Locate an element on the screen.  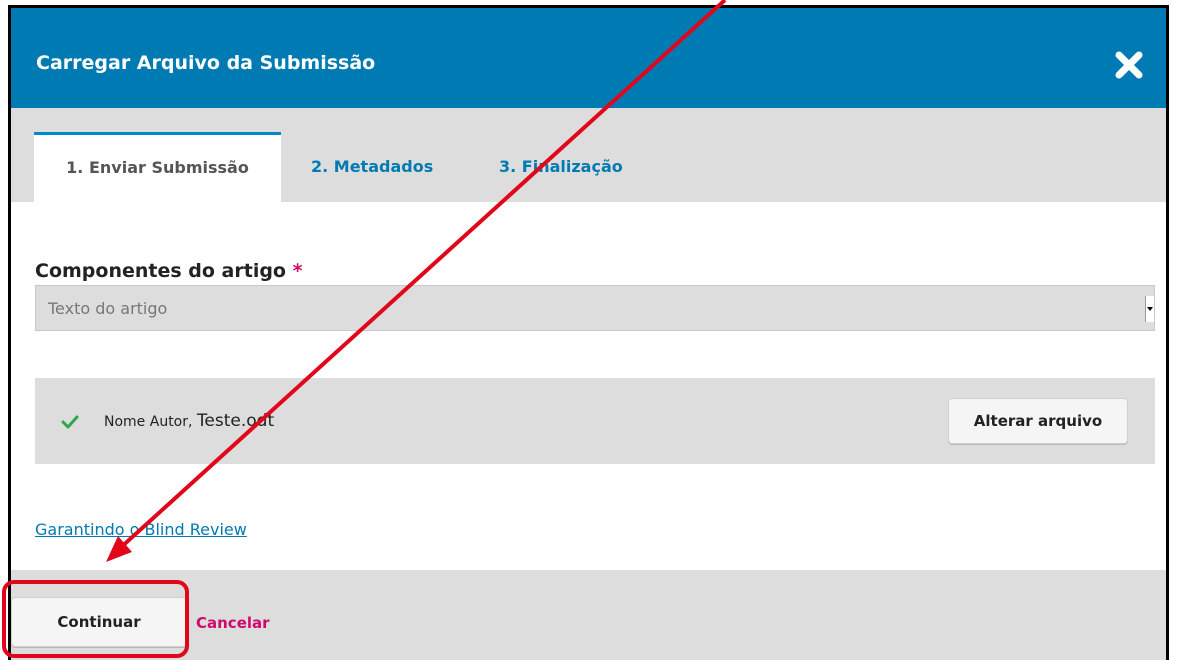
file-title: Teste.odt is located at coordinates (235, 421).